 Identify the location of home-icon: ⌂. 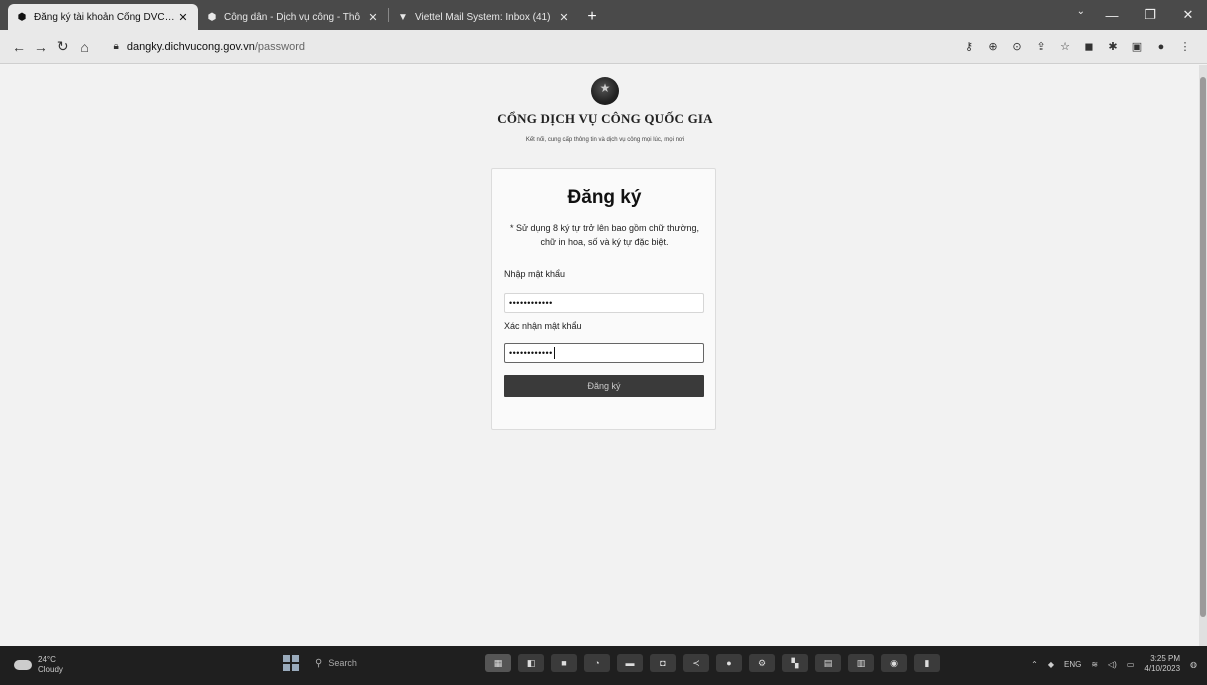
(85, 47).